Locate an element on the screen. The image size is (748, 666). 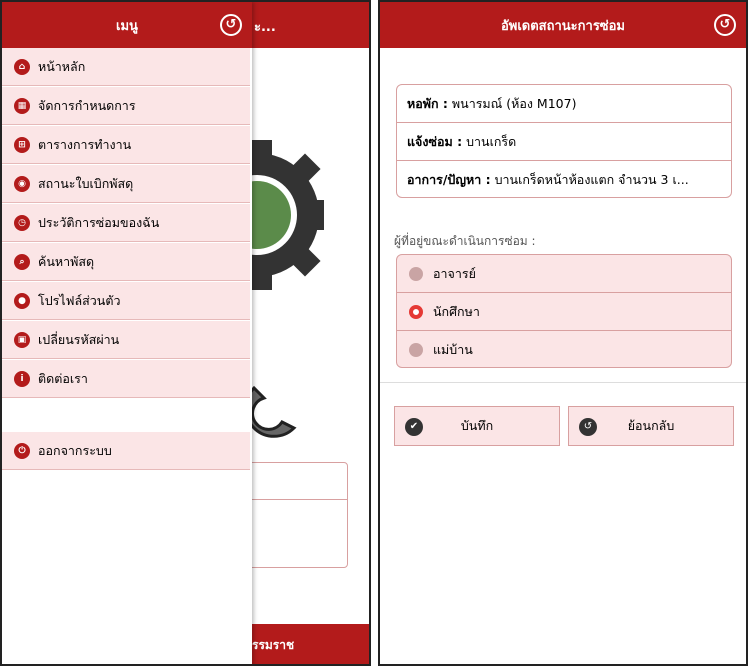
menu-item-label: ตารางการทำงาน is located at coordinates (85, 144).